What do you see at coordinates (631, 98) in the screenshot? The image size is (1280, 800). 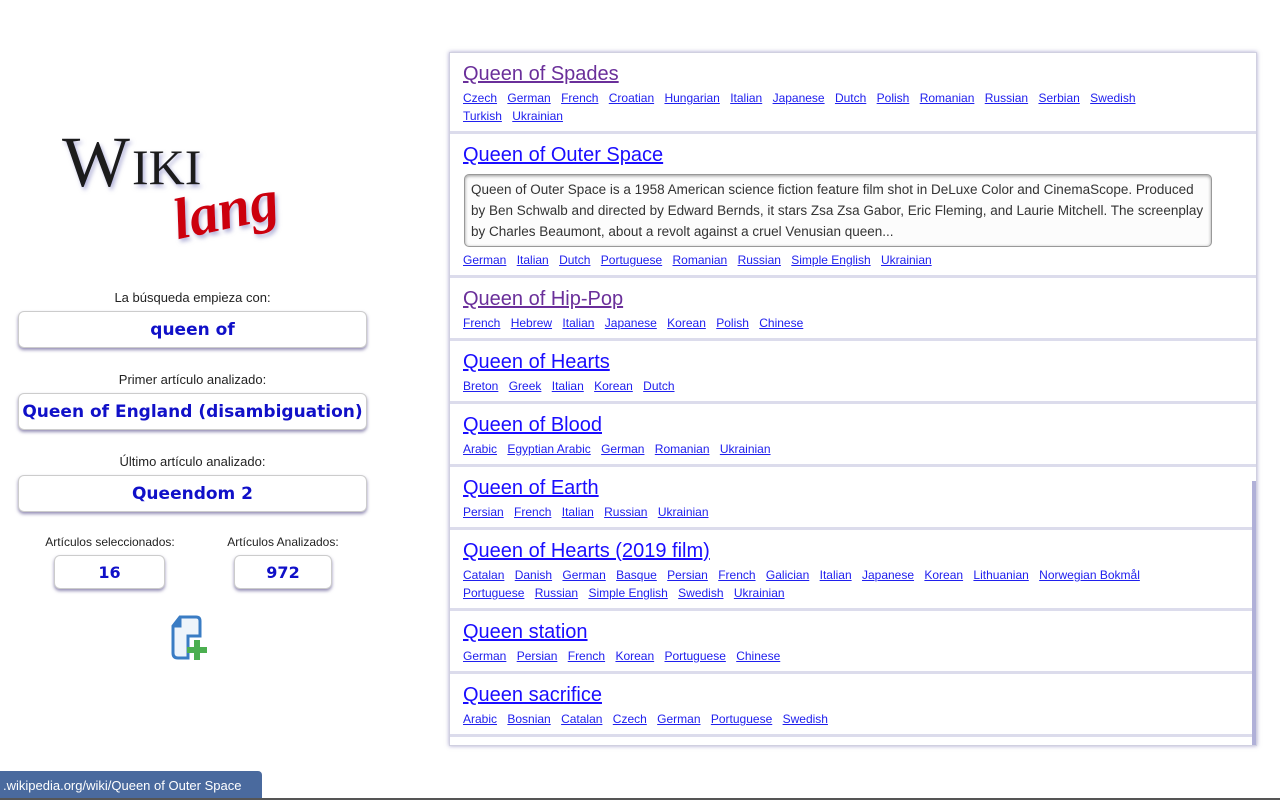 I see `language-link: Croatian` at bounding box center [631, 98].